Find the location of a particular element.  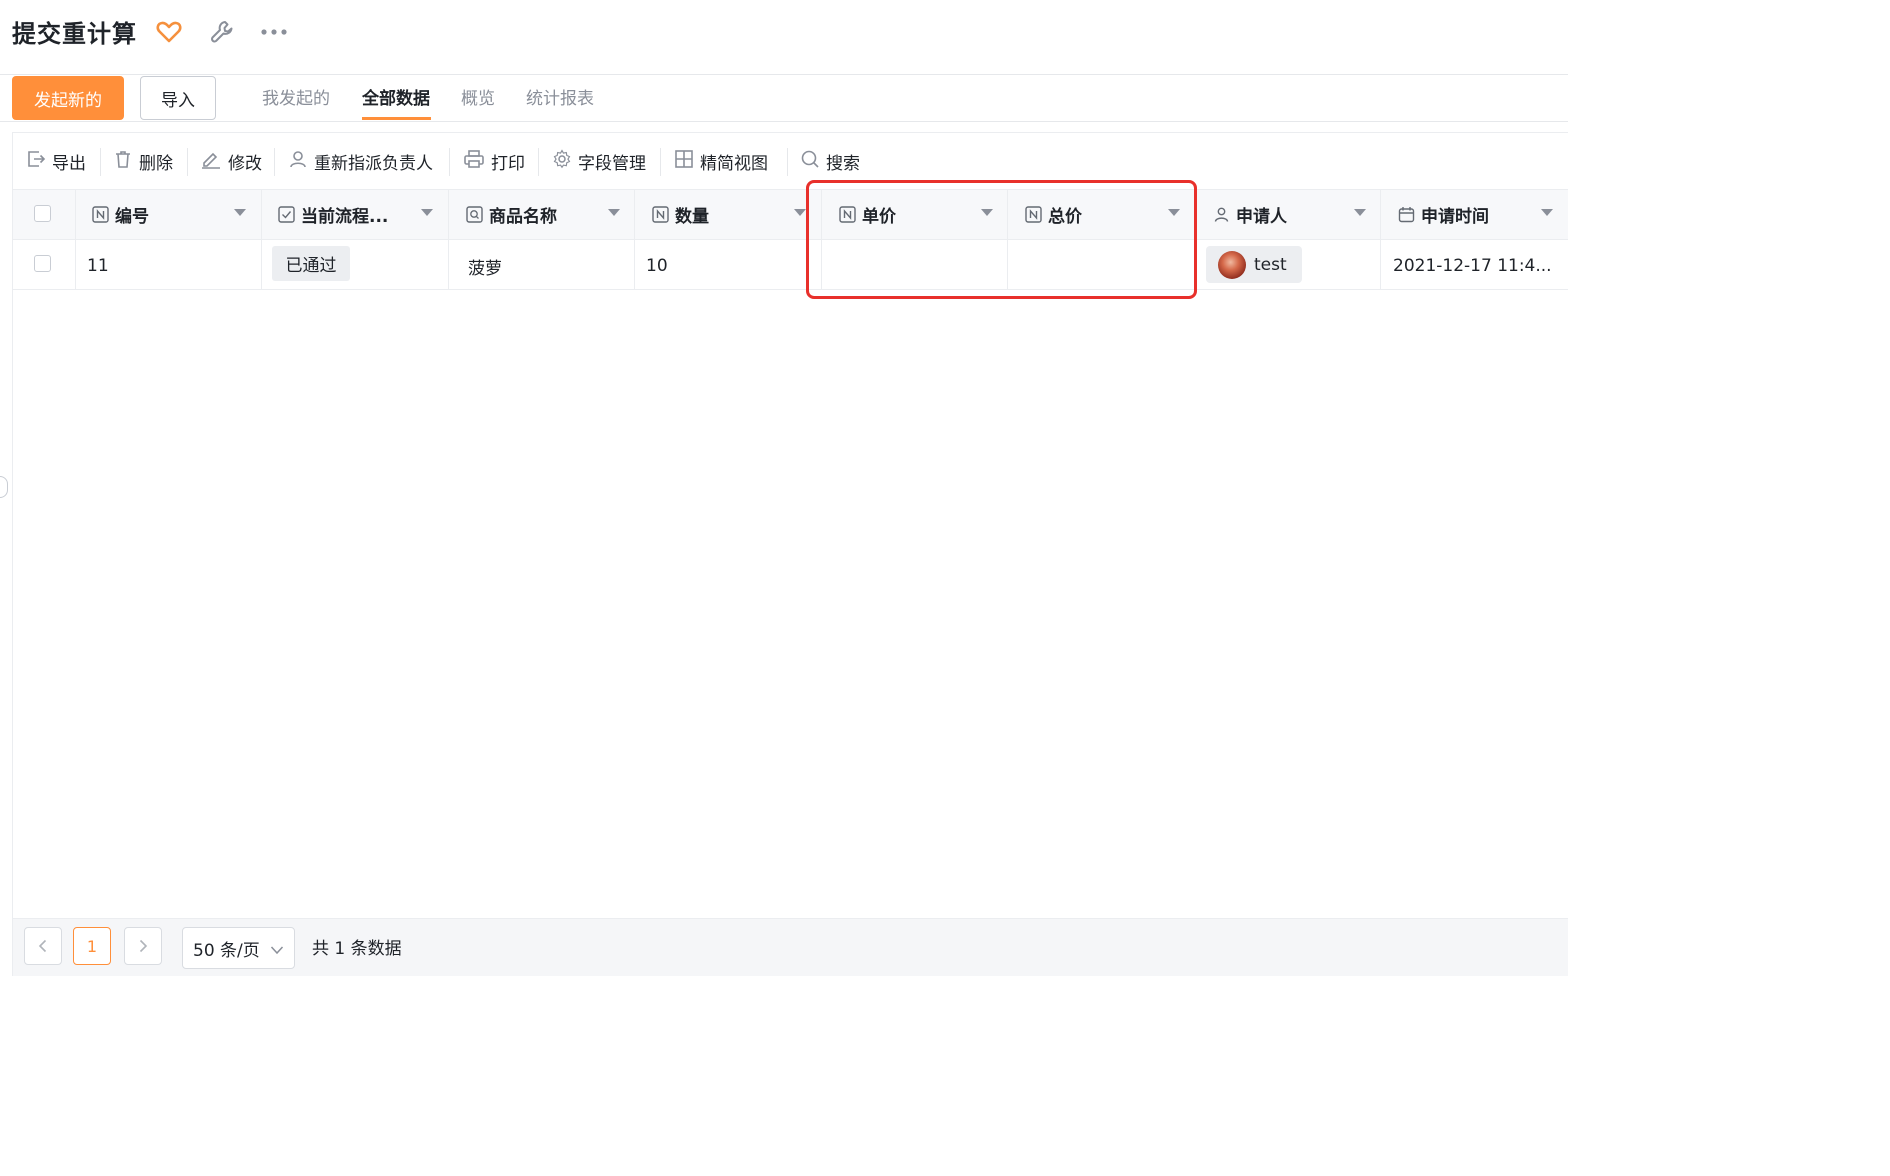

reassign-label: 重新指派负责人 is located at coordinates (373, 163).